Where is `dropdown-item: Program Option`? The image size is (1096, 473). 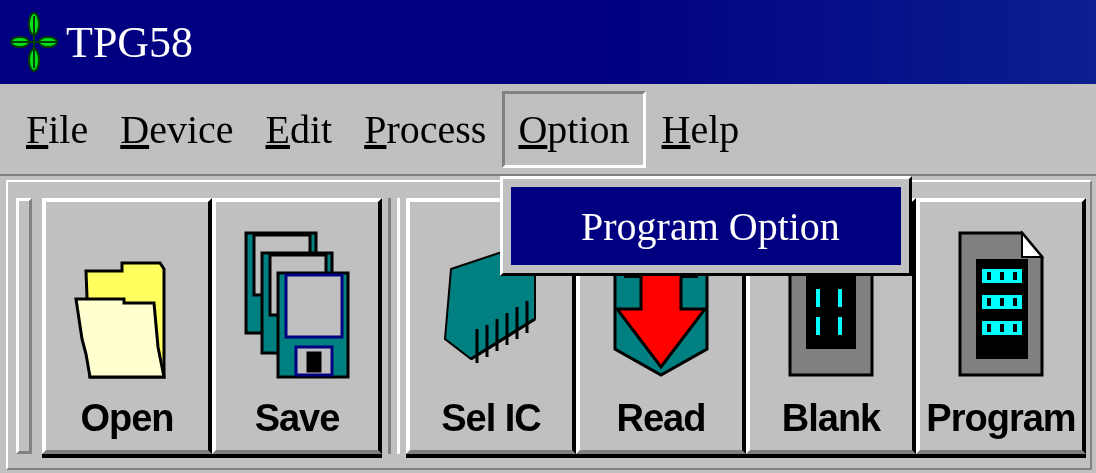 dropdown-item: Program Option is located at coordinates (706, 226).